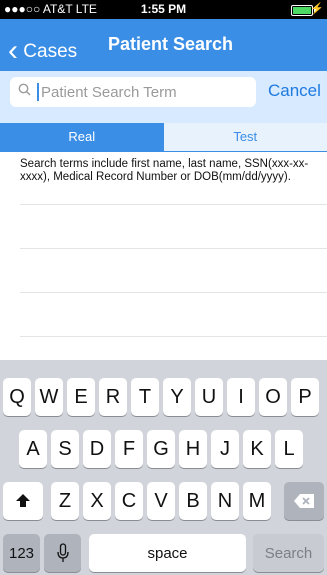  I want to click on keyboard-row-3: Z X C V B N M, so click(163, 501).